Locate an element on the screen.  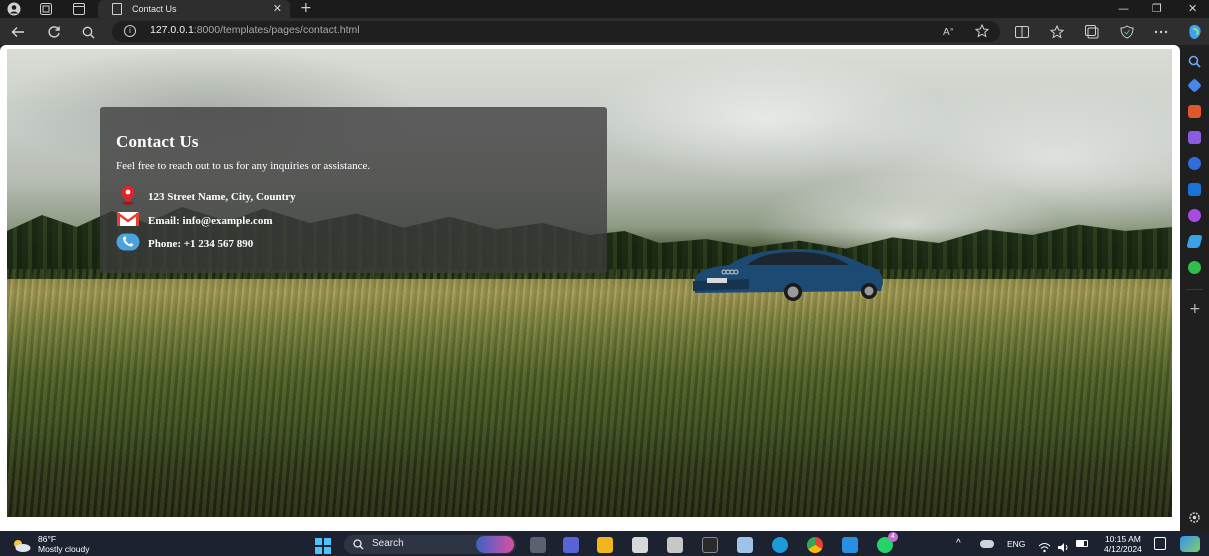
edge-icon is located at coordinates (780, 545).